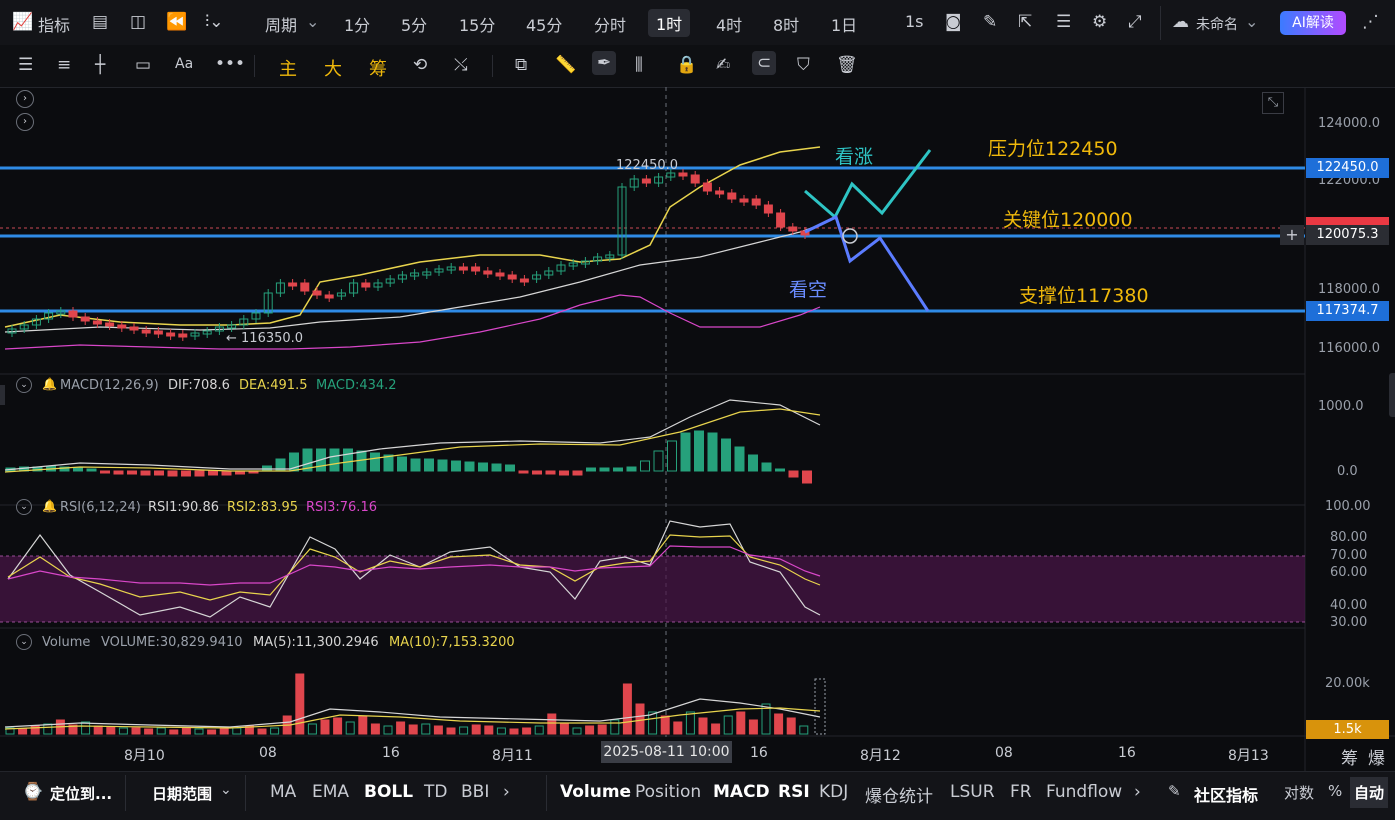  I want to click on share-icon: ⇱, so click(1025, 22).